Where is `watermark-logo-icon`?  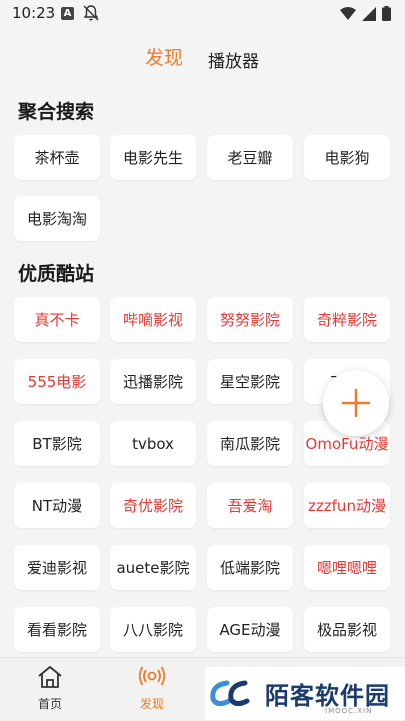
watermark-logo-icon is located at coordinates (230, 693).